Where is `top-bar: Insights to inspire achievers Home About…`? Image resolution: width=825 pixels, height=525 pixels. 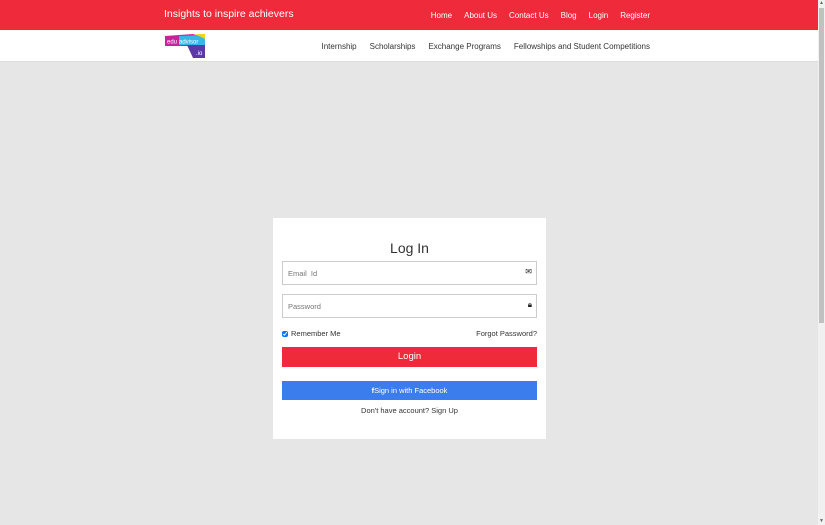 top-bar: Insights to inspire achievers Home About… is located at coordinates (409, 15).